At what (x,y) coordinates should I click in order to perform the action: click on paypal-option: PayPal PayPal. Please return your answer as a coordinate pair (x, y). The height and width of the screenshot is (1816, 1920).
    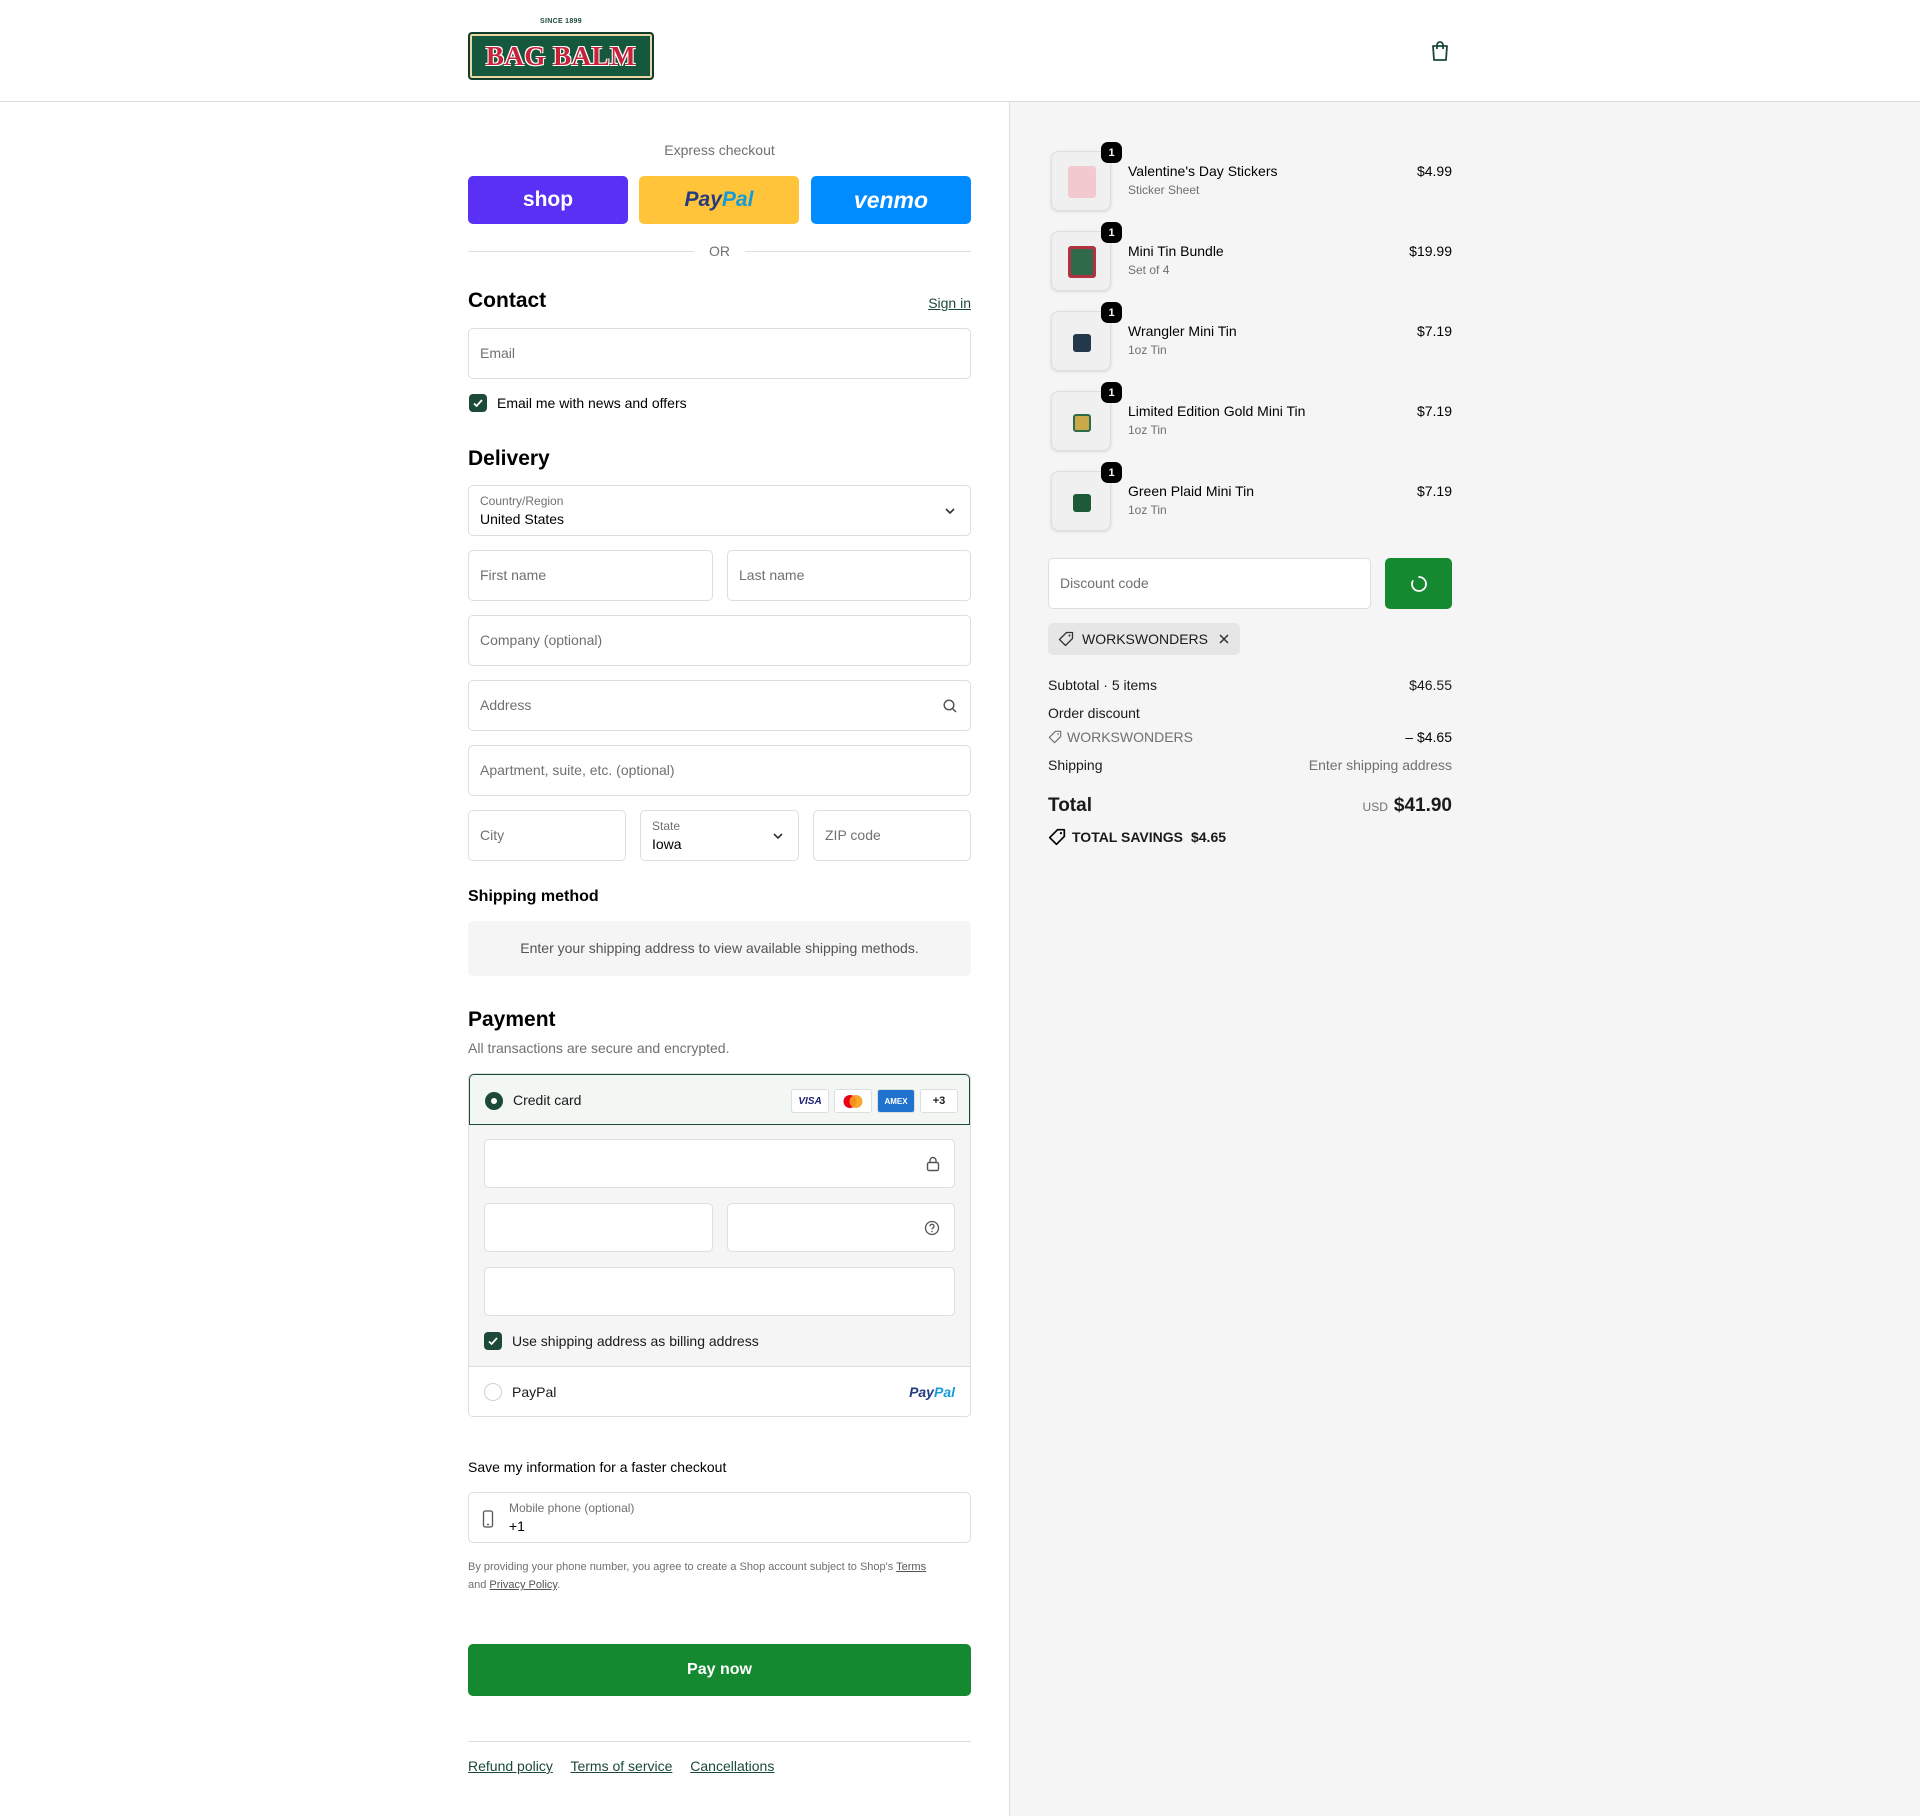
    Looking at the image, I should click on (719, 1391).